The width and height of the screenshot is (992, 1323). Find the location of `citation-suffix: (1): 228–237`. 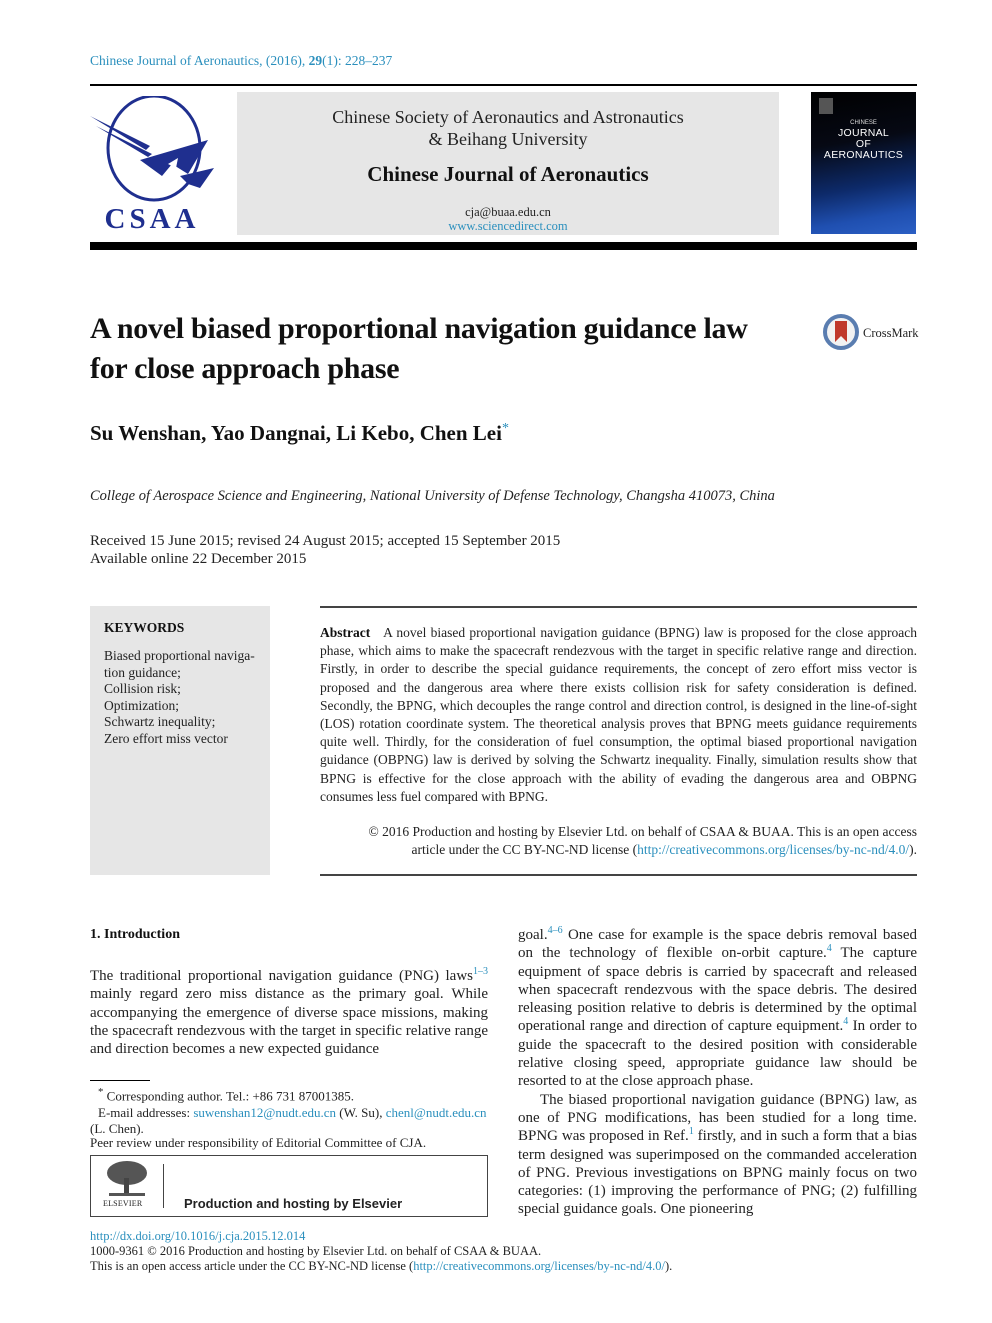

citation-suffix: (1): 228–237 is located at coordinates (357, 60).